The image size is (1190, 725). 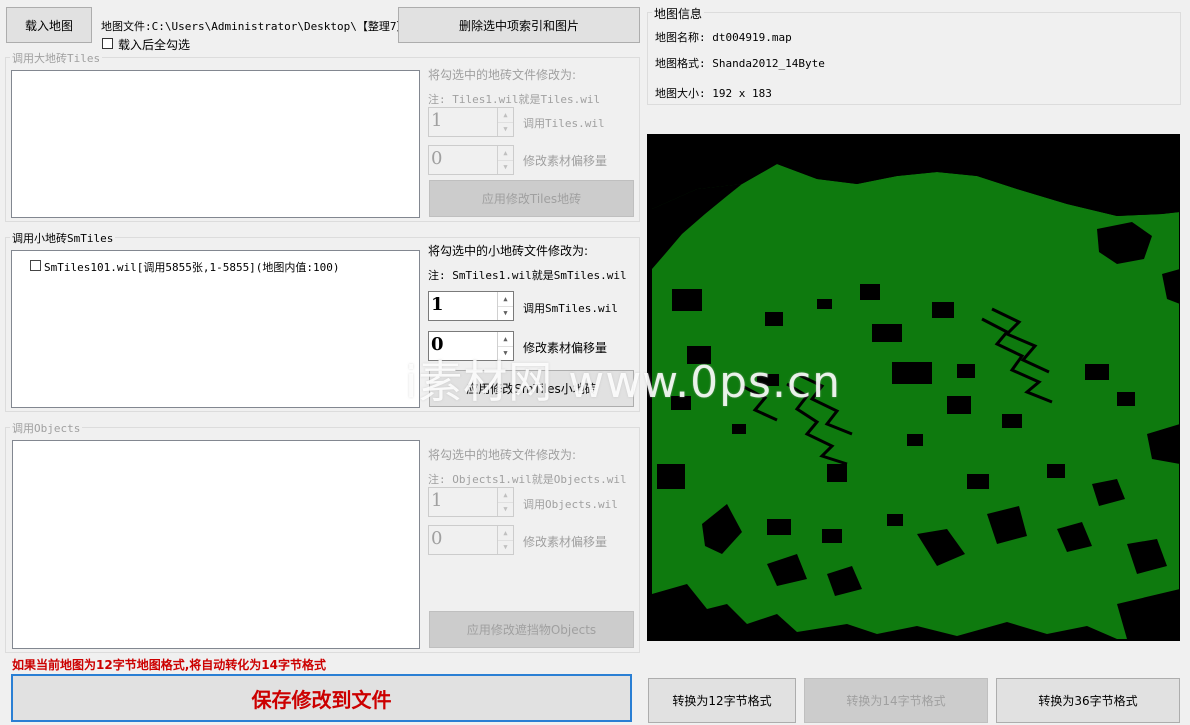 I want to click on convert-12-byte-button: 转换为12字节格式, so click(x=722, y=700).